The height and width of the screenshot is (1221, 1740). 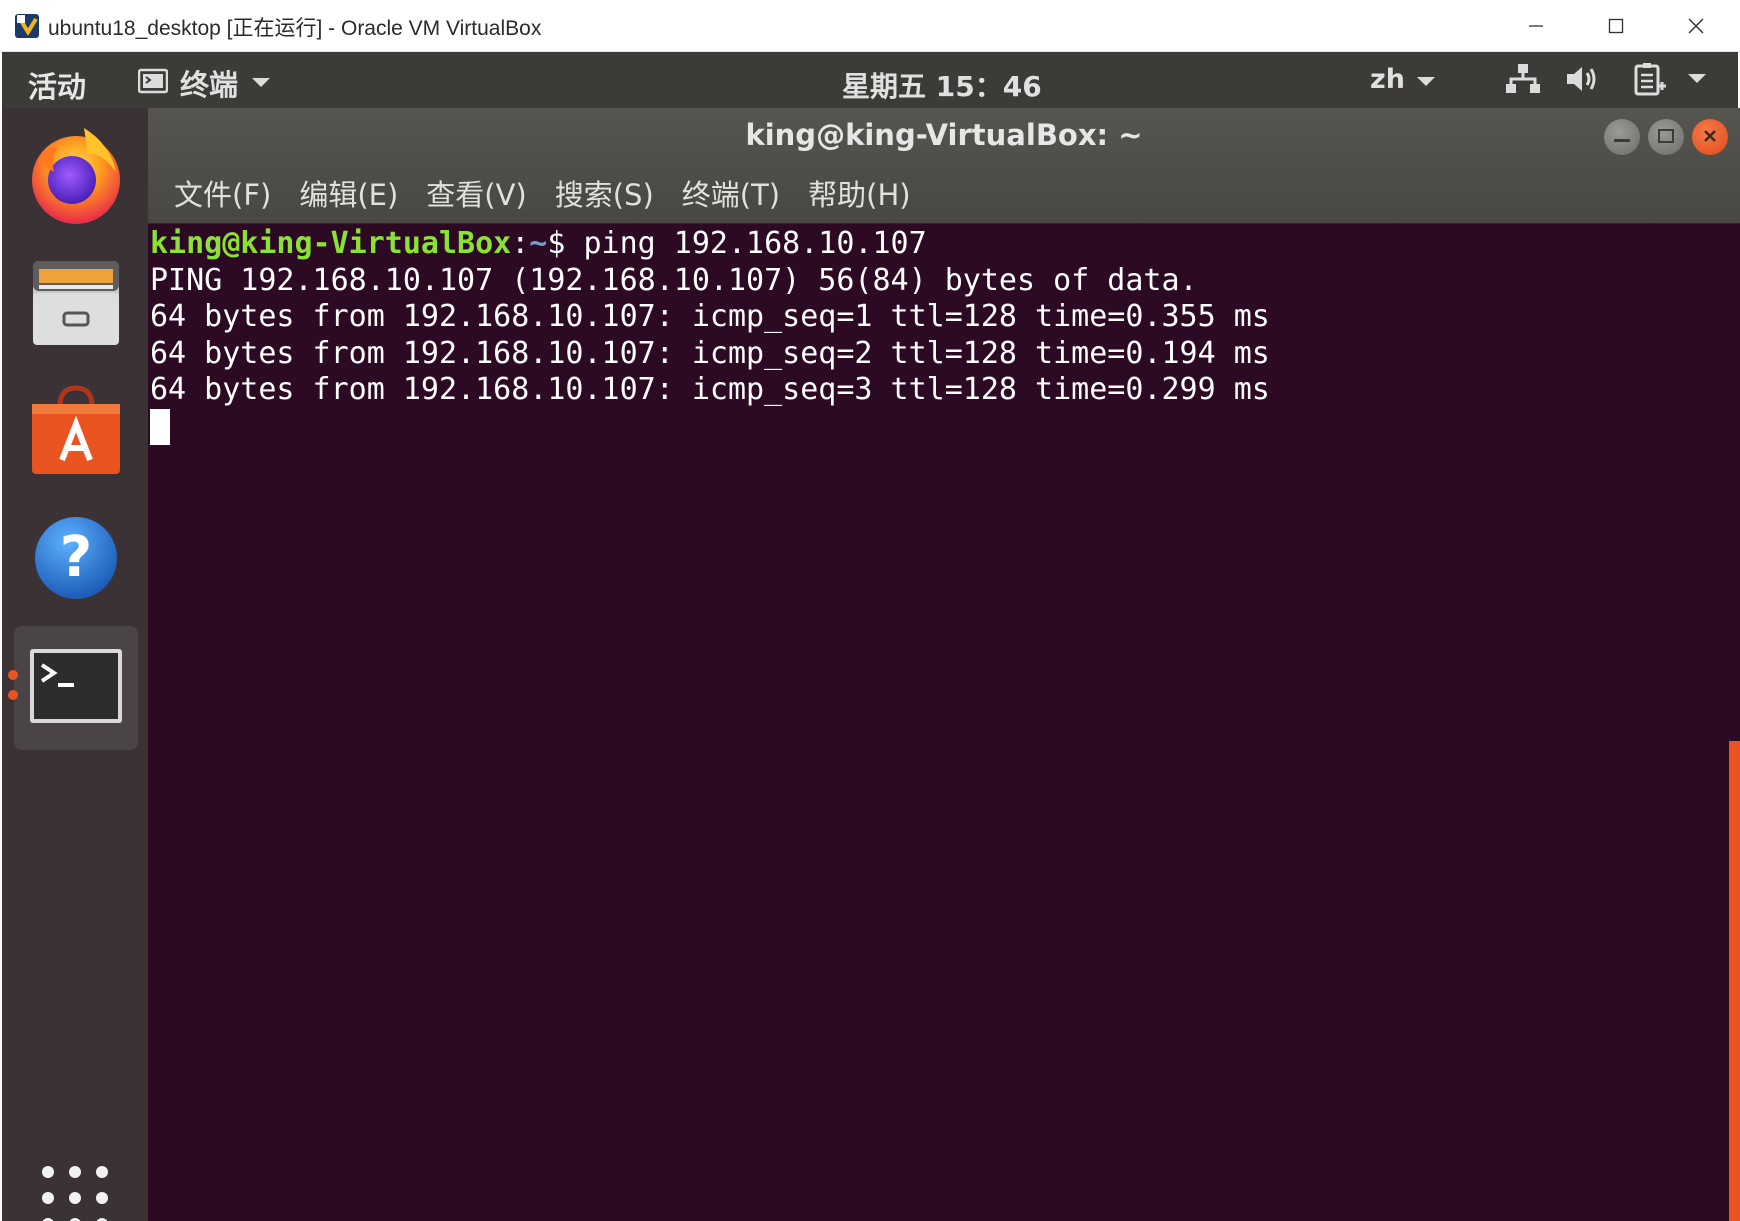 I want to click on text-cursor, so click(x=160, y=426).